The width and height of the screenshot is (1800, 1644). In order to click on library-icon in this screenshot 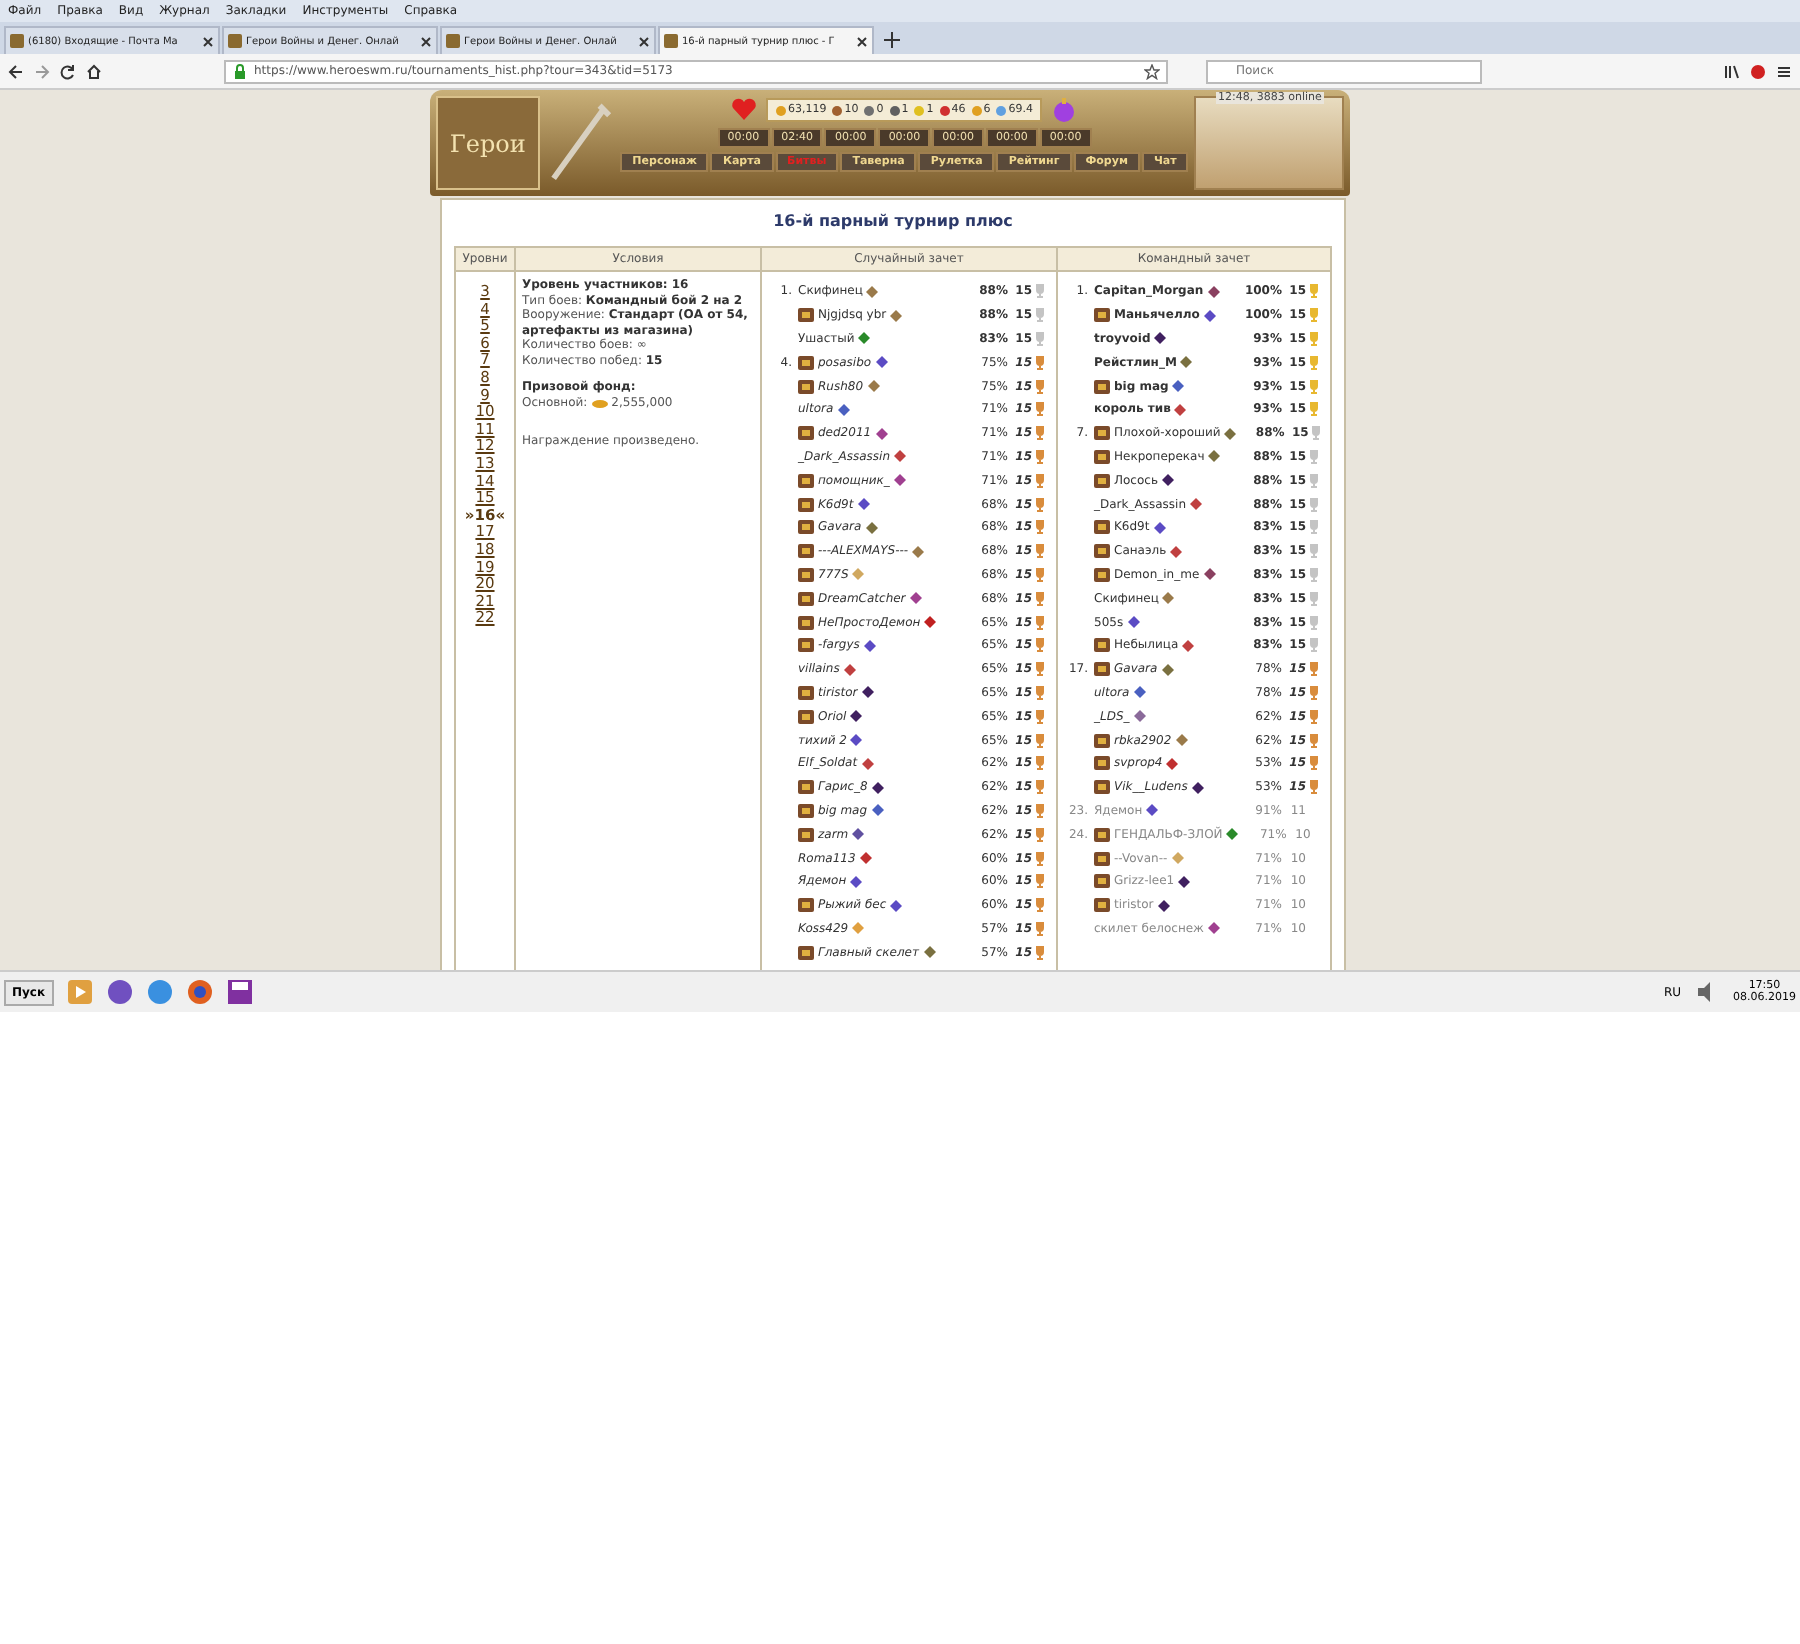, I will do `click(1732, 71)`.